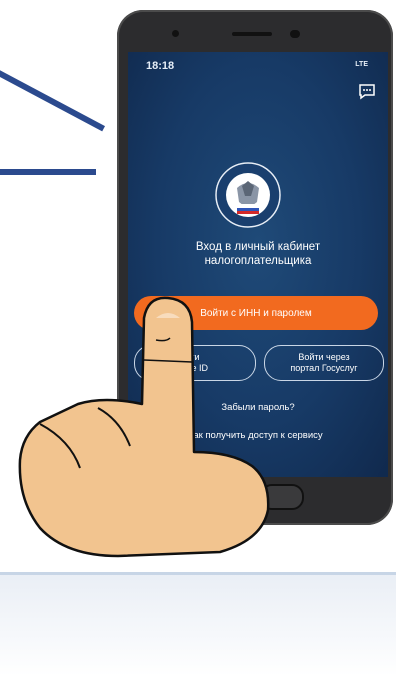  Describe the element at coordinates (367, 92) in the screenshot. I see `chat-bubble-icon` at that location.